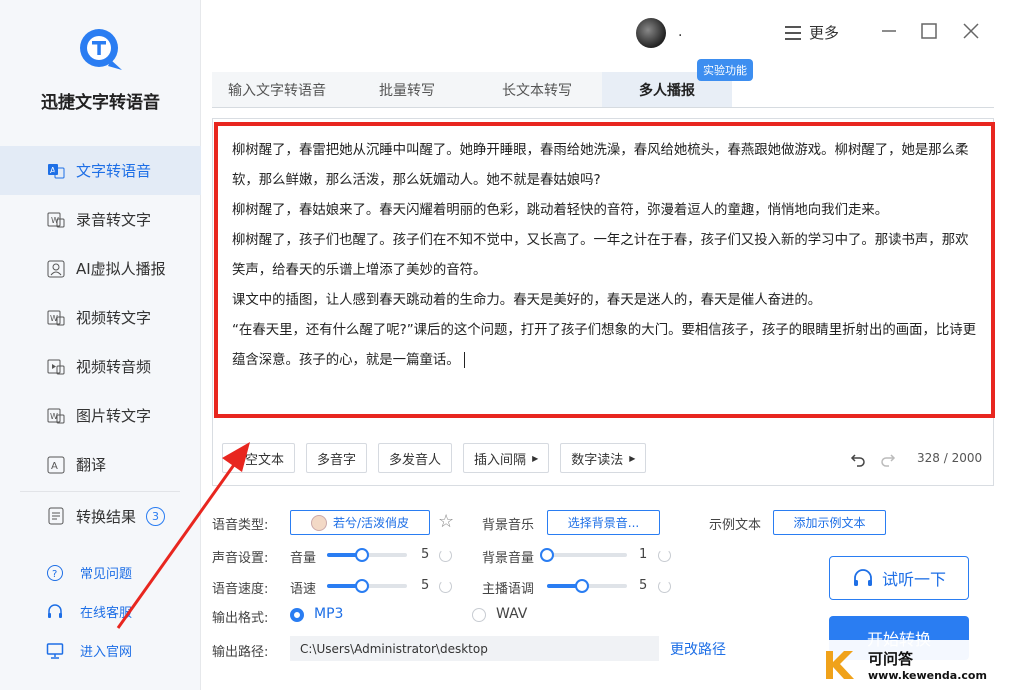 This screenshot has height=690, width=1010. What do you see at coordinates (407, 89) in the screenshot?
I see `tab-batch: 批量转写` at bounding box center [407, 89].